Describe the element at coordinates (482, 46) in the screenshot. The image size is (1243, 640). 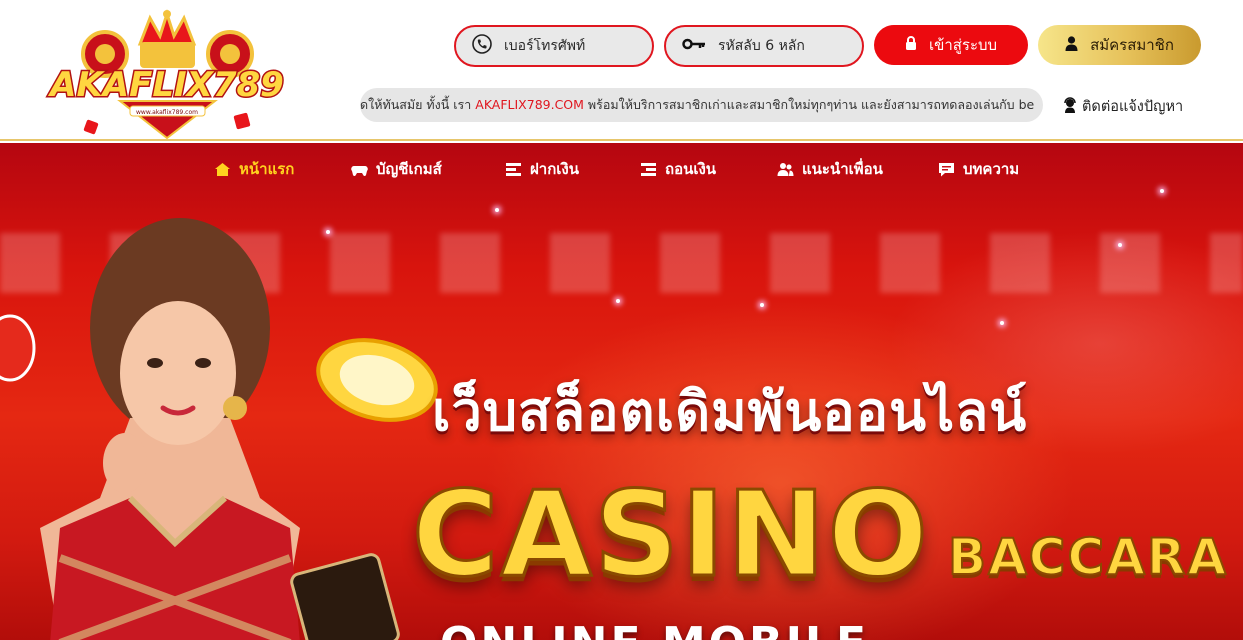
I see `phone-icon` at that location.